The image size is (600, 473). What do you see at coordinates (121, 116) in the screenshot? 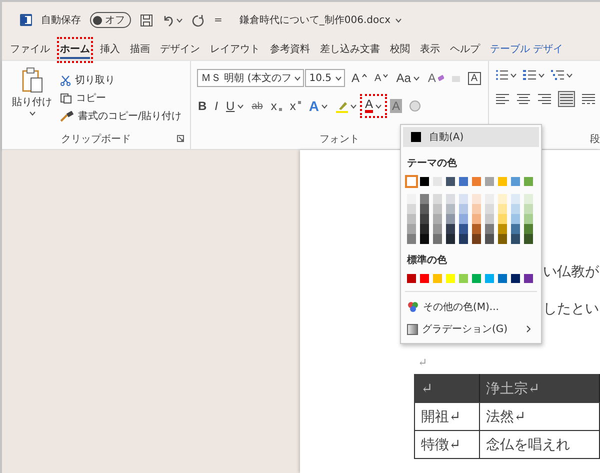
I see `format-painter-button: 書式のコピー/貼り付け` at bounding box center [121, 116].